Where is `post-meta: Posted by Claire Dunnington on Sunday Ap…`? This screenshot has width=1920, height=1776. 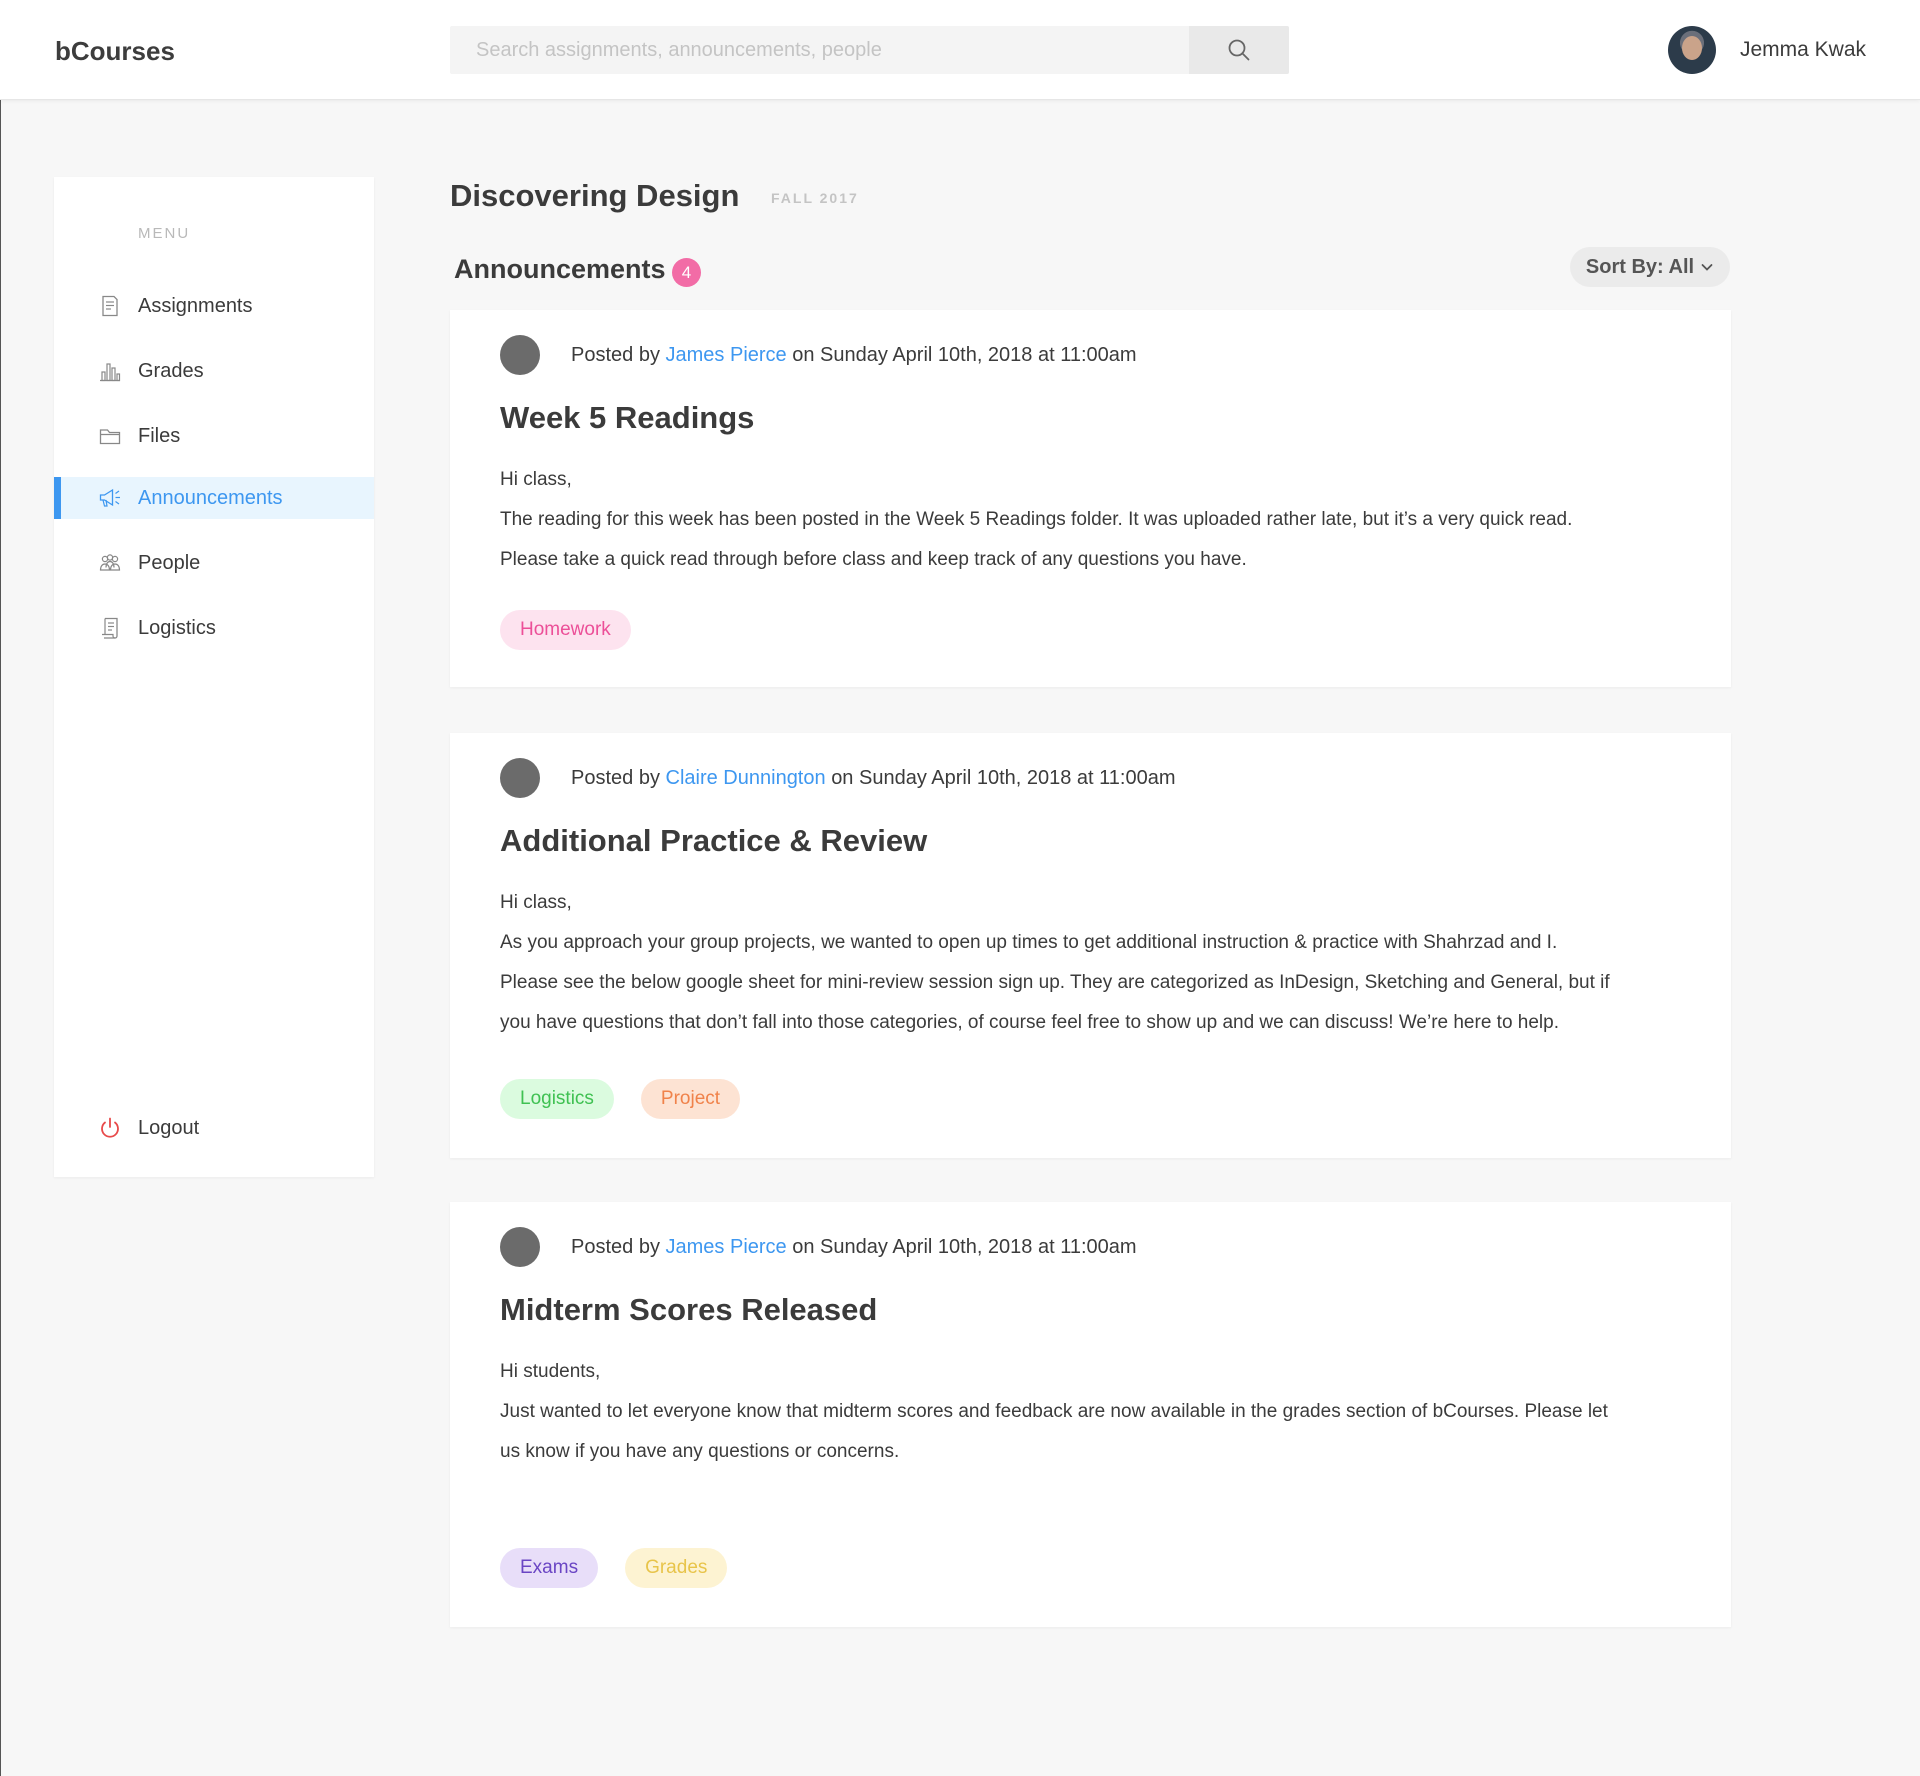
post-meta: Posted by Claire Dunnington on Sunday Ap… is located at coordinates (873, 778).